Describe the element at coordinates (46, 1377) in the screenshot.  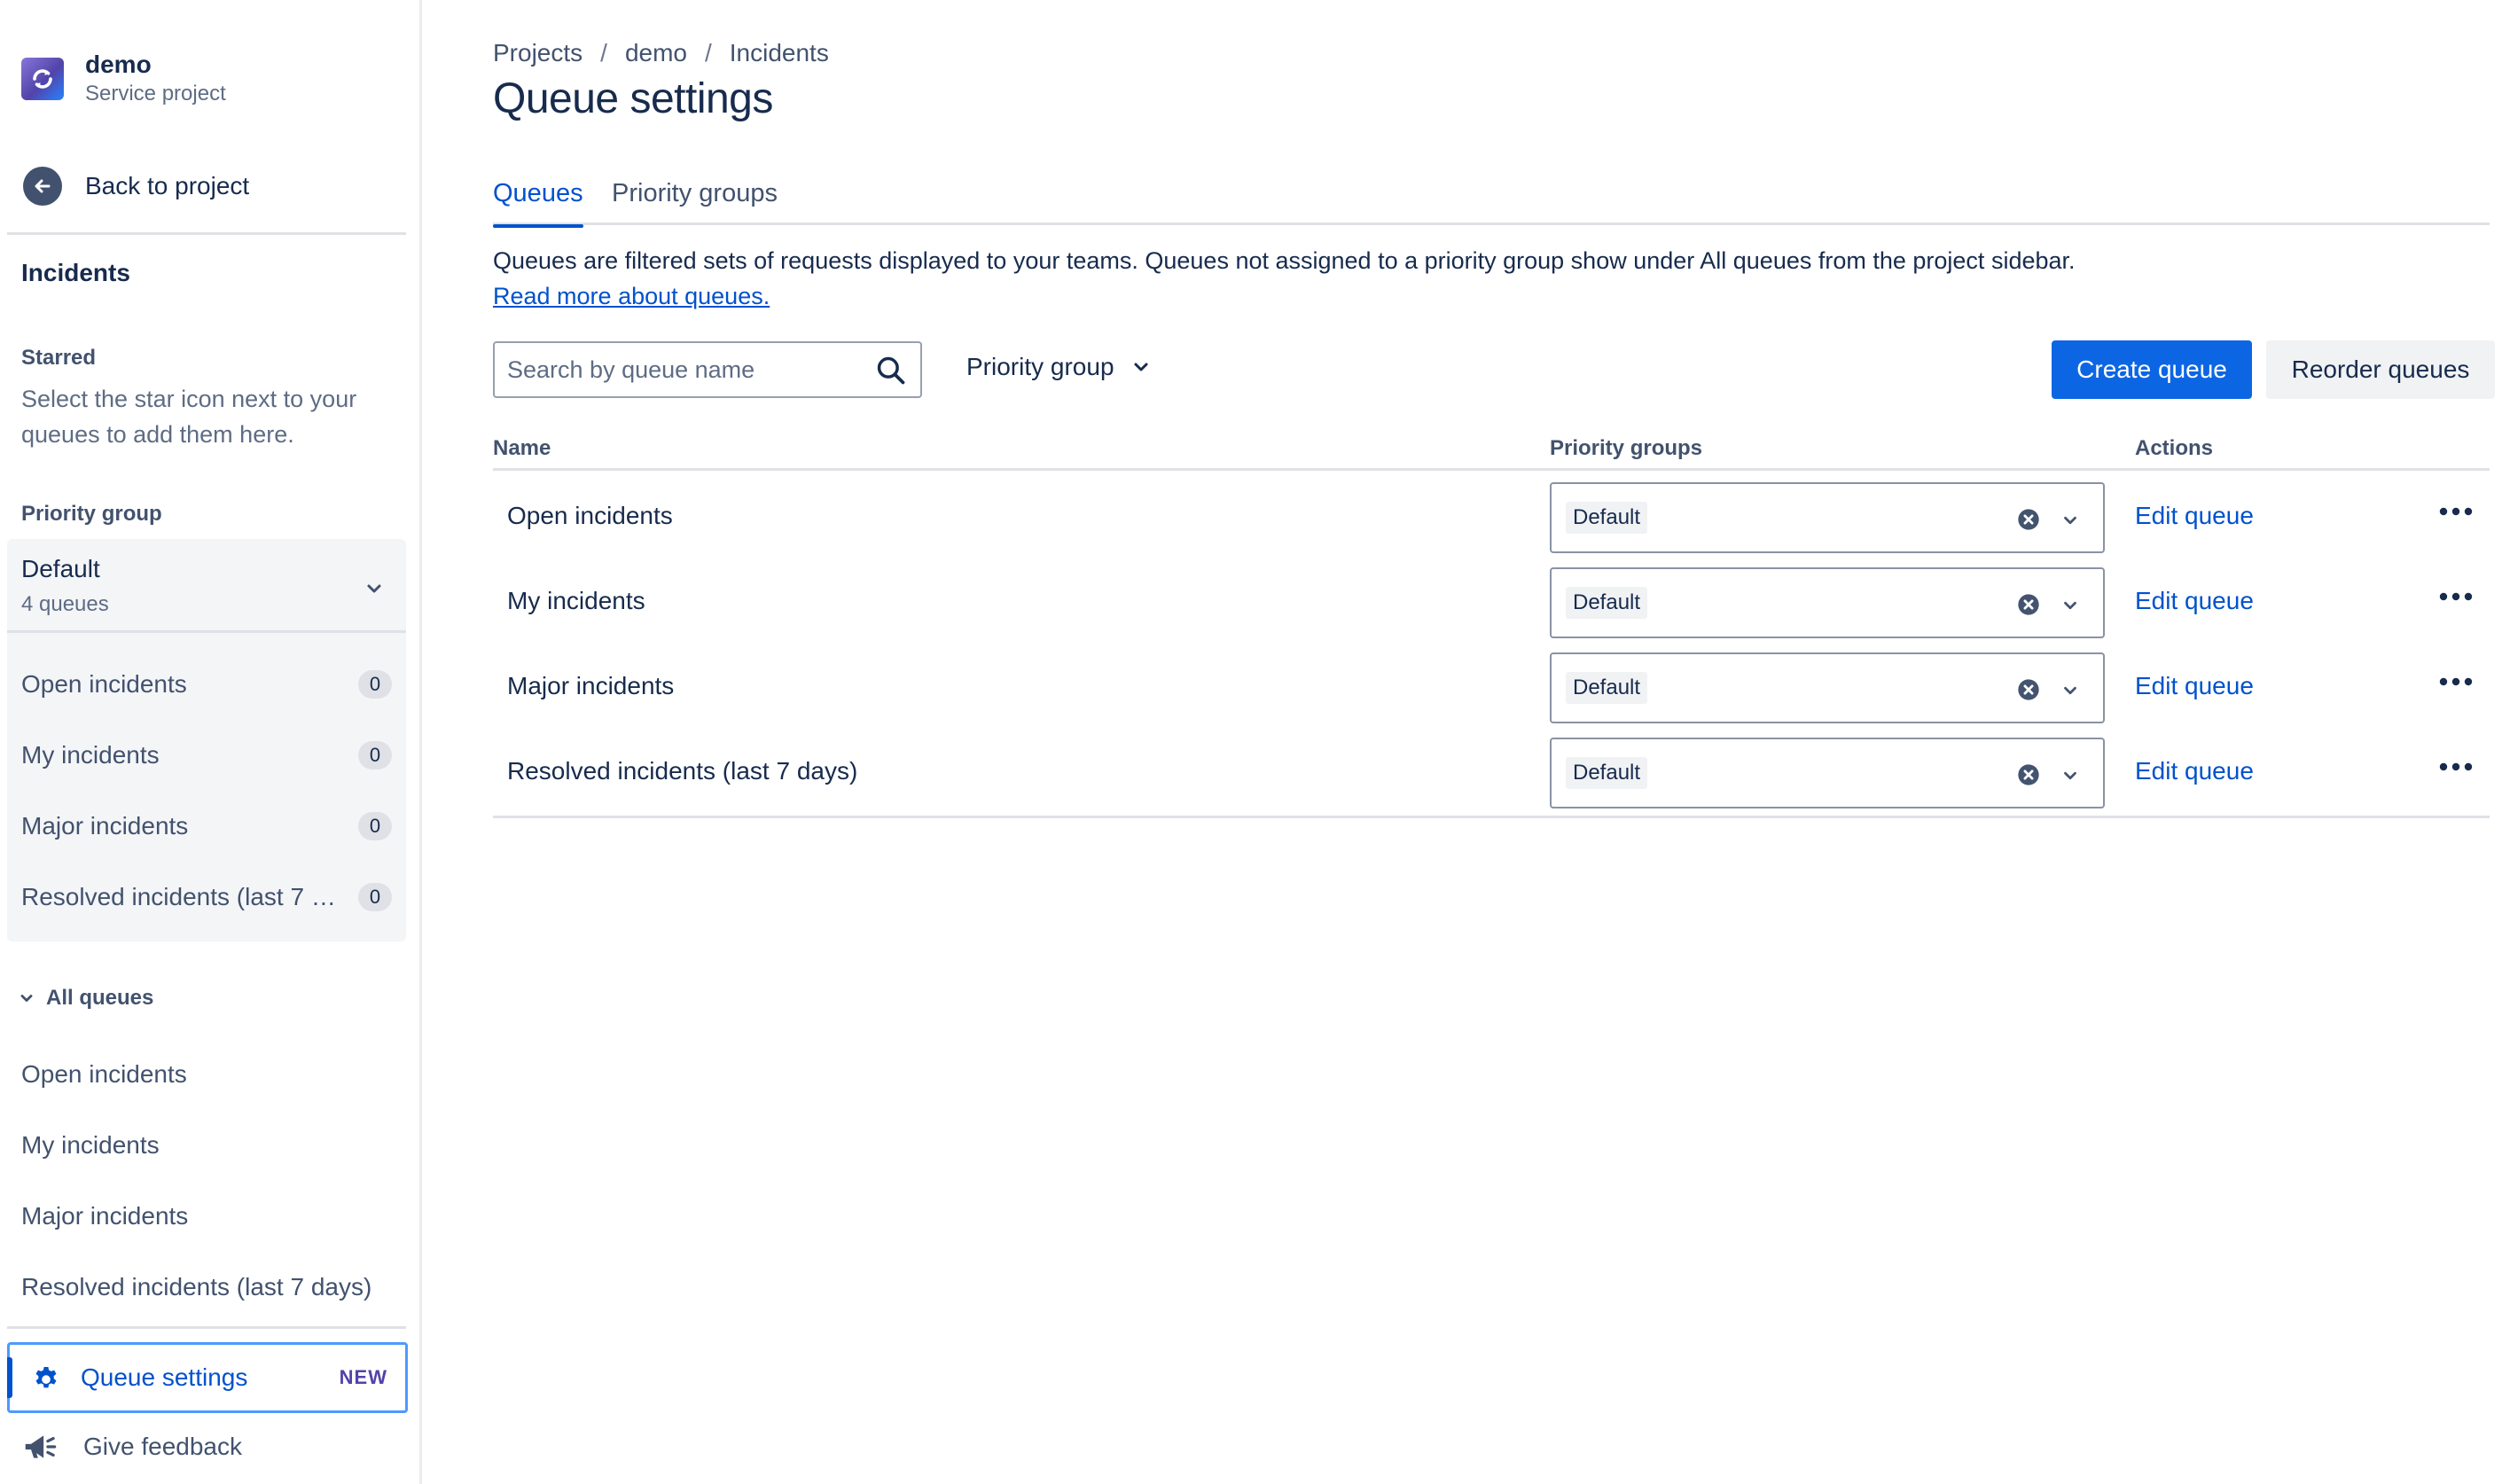
I see `gear-icon` at that location.